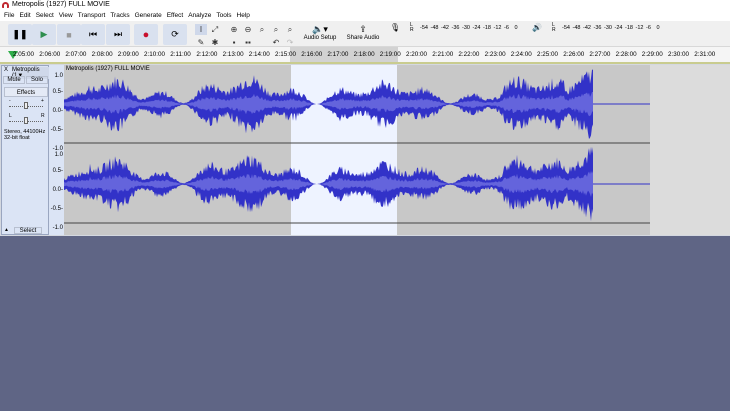 This screenshot has width=730, height=411. Describe the element at coordinates (10, 15) in the screenshot. I see `menu-file: File` at that location.